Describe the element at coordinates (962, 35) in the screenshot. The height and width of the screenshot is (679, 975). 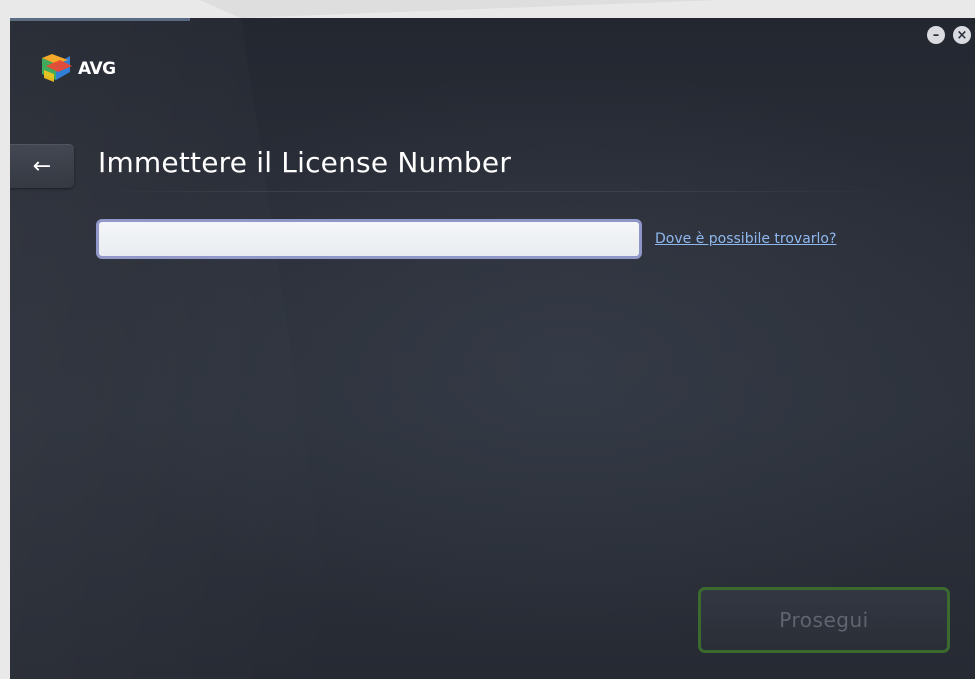
I see `close-button: ×` at that location.